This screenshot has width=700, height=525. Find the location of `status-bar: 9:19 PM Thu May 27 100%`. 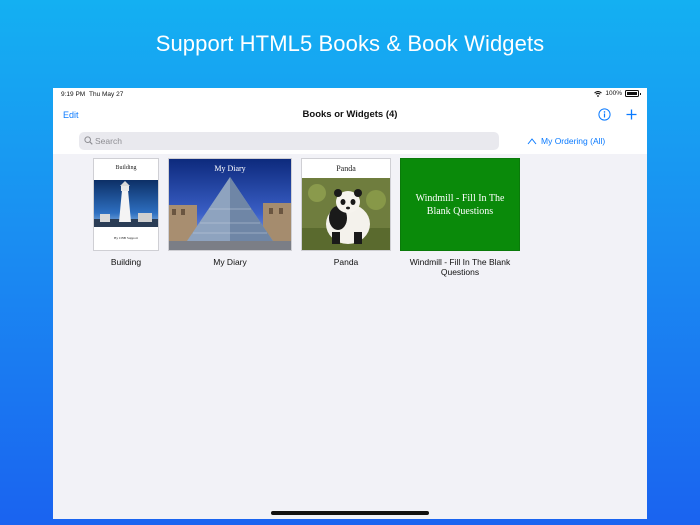

status-bar: 9:19 PM Thu May 27 100% is located at coordinates (350, 95).